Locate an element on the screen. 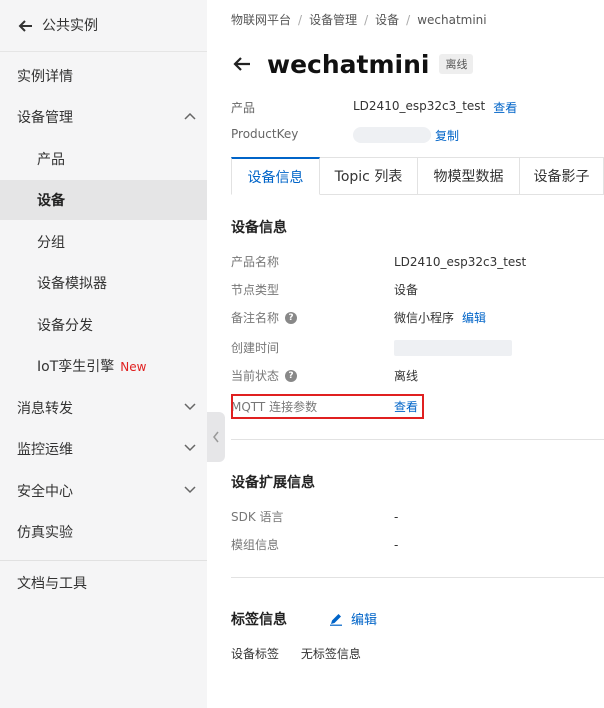  sidebar-divider is located at coordinates (103, 560).